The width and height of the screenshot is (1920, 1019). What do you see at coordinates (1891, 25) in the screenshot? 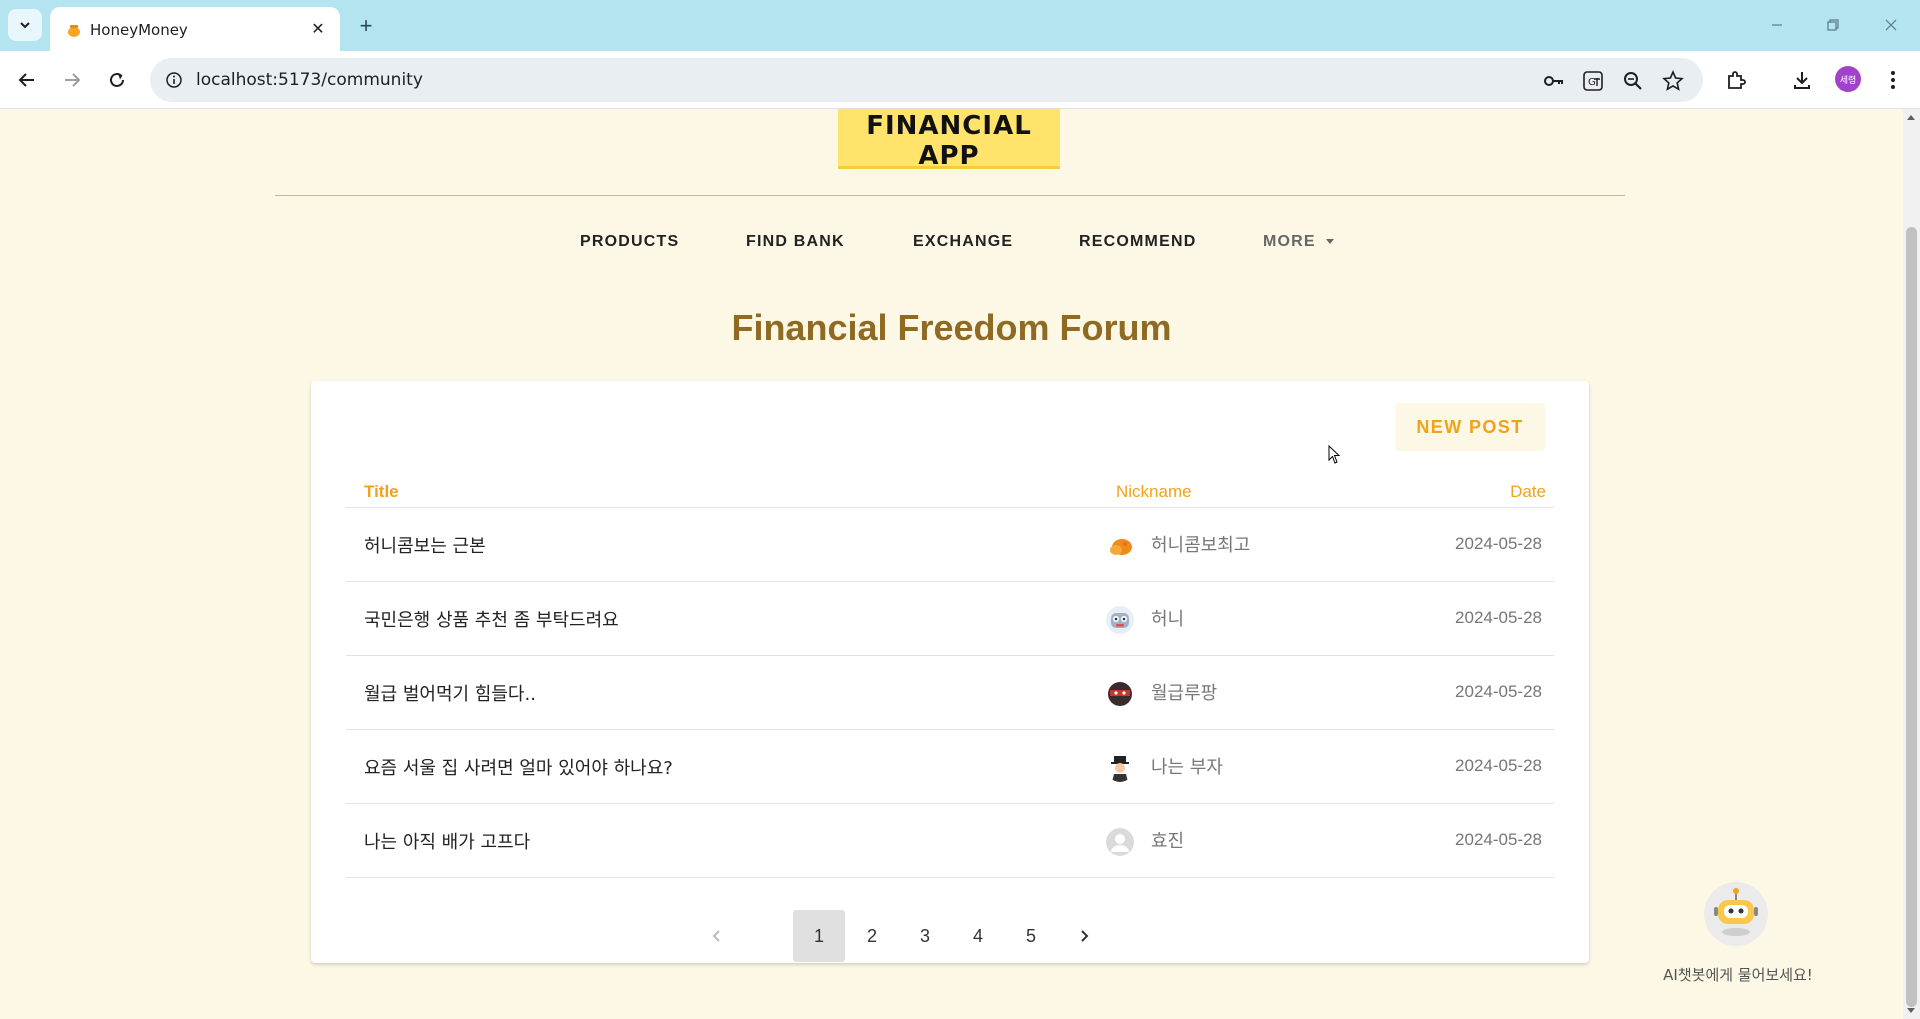
I see `close-icon` at bounding box center [1891, 25].